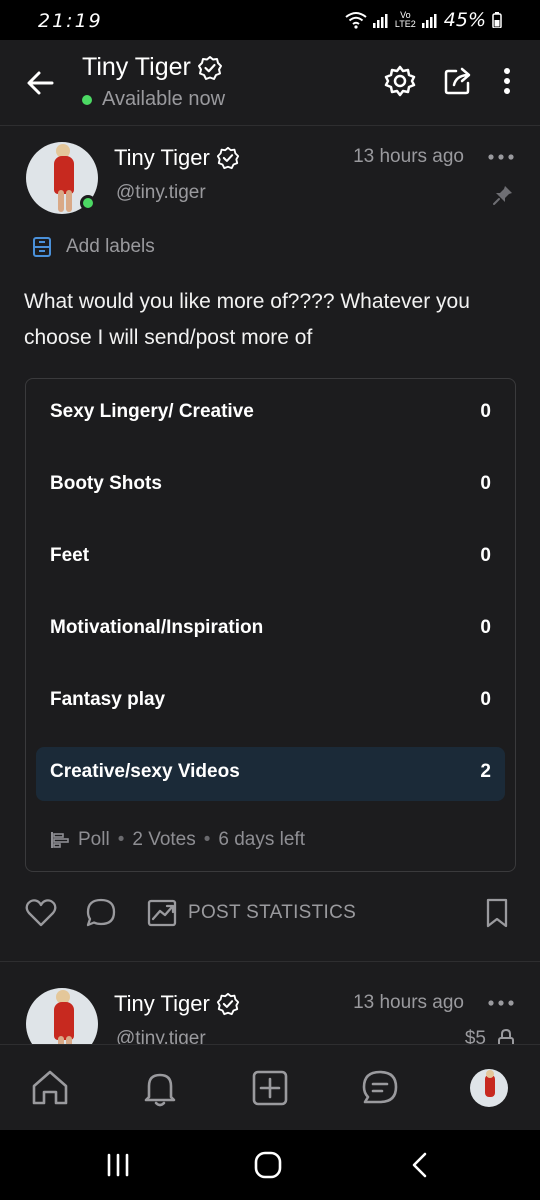 This screenshot has width=540, height=1200. I want to click on post-actions: POST STATISTICS, so click(270, 916).